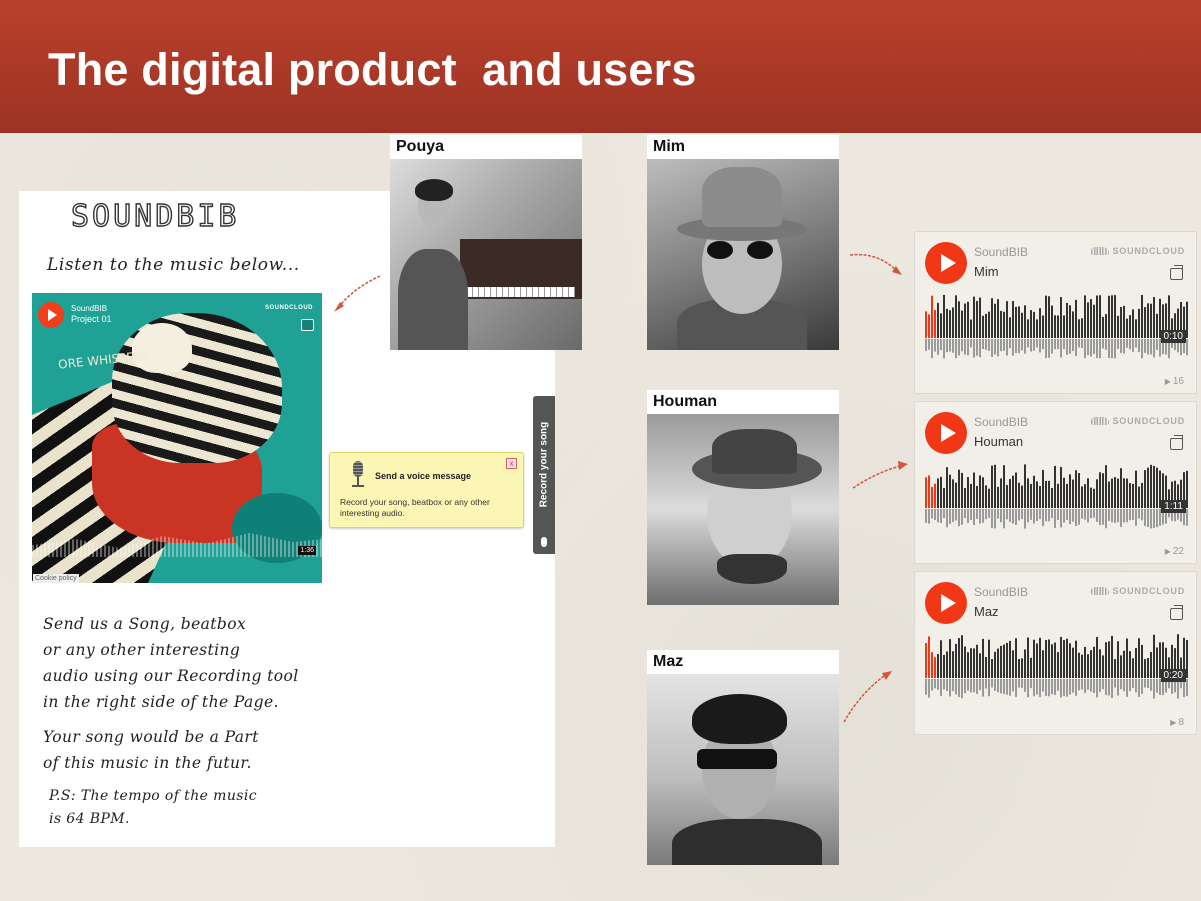 This screenshot has height=901, width=1201. Describe the element at coordinates (544, 464) in the screenshot. I see `record-song-label: Record your song` at that location.